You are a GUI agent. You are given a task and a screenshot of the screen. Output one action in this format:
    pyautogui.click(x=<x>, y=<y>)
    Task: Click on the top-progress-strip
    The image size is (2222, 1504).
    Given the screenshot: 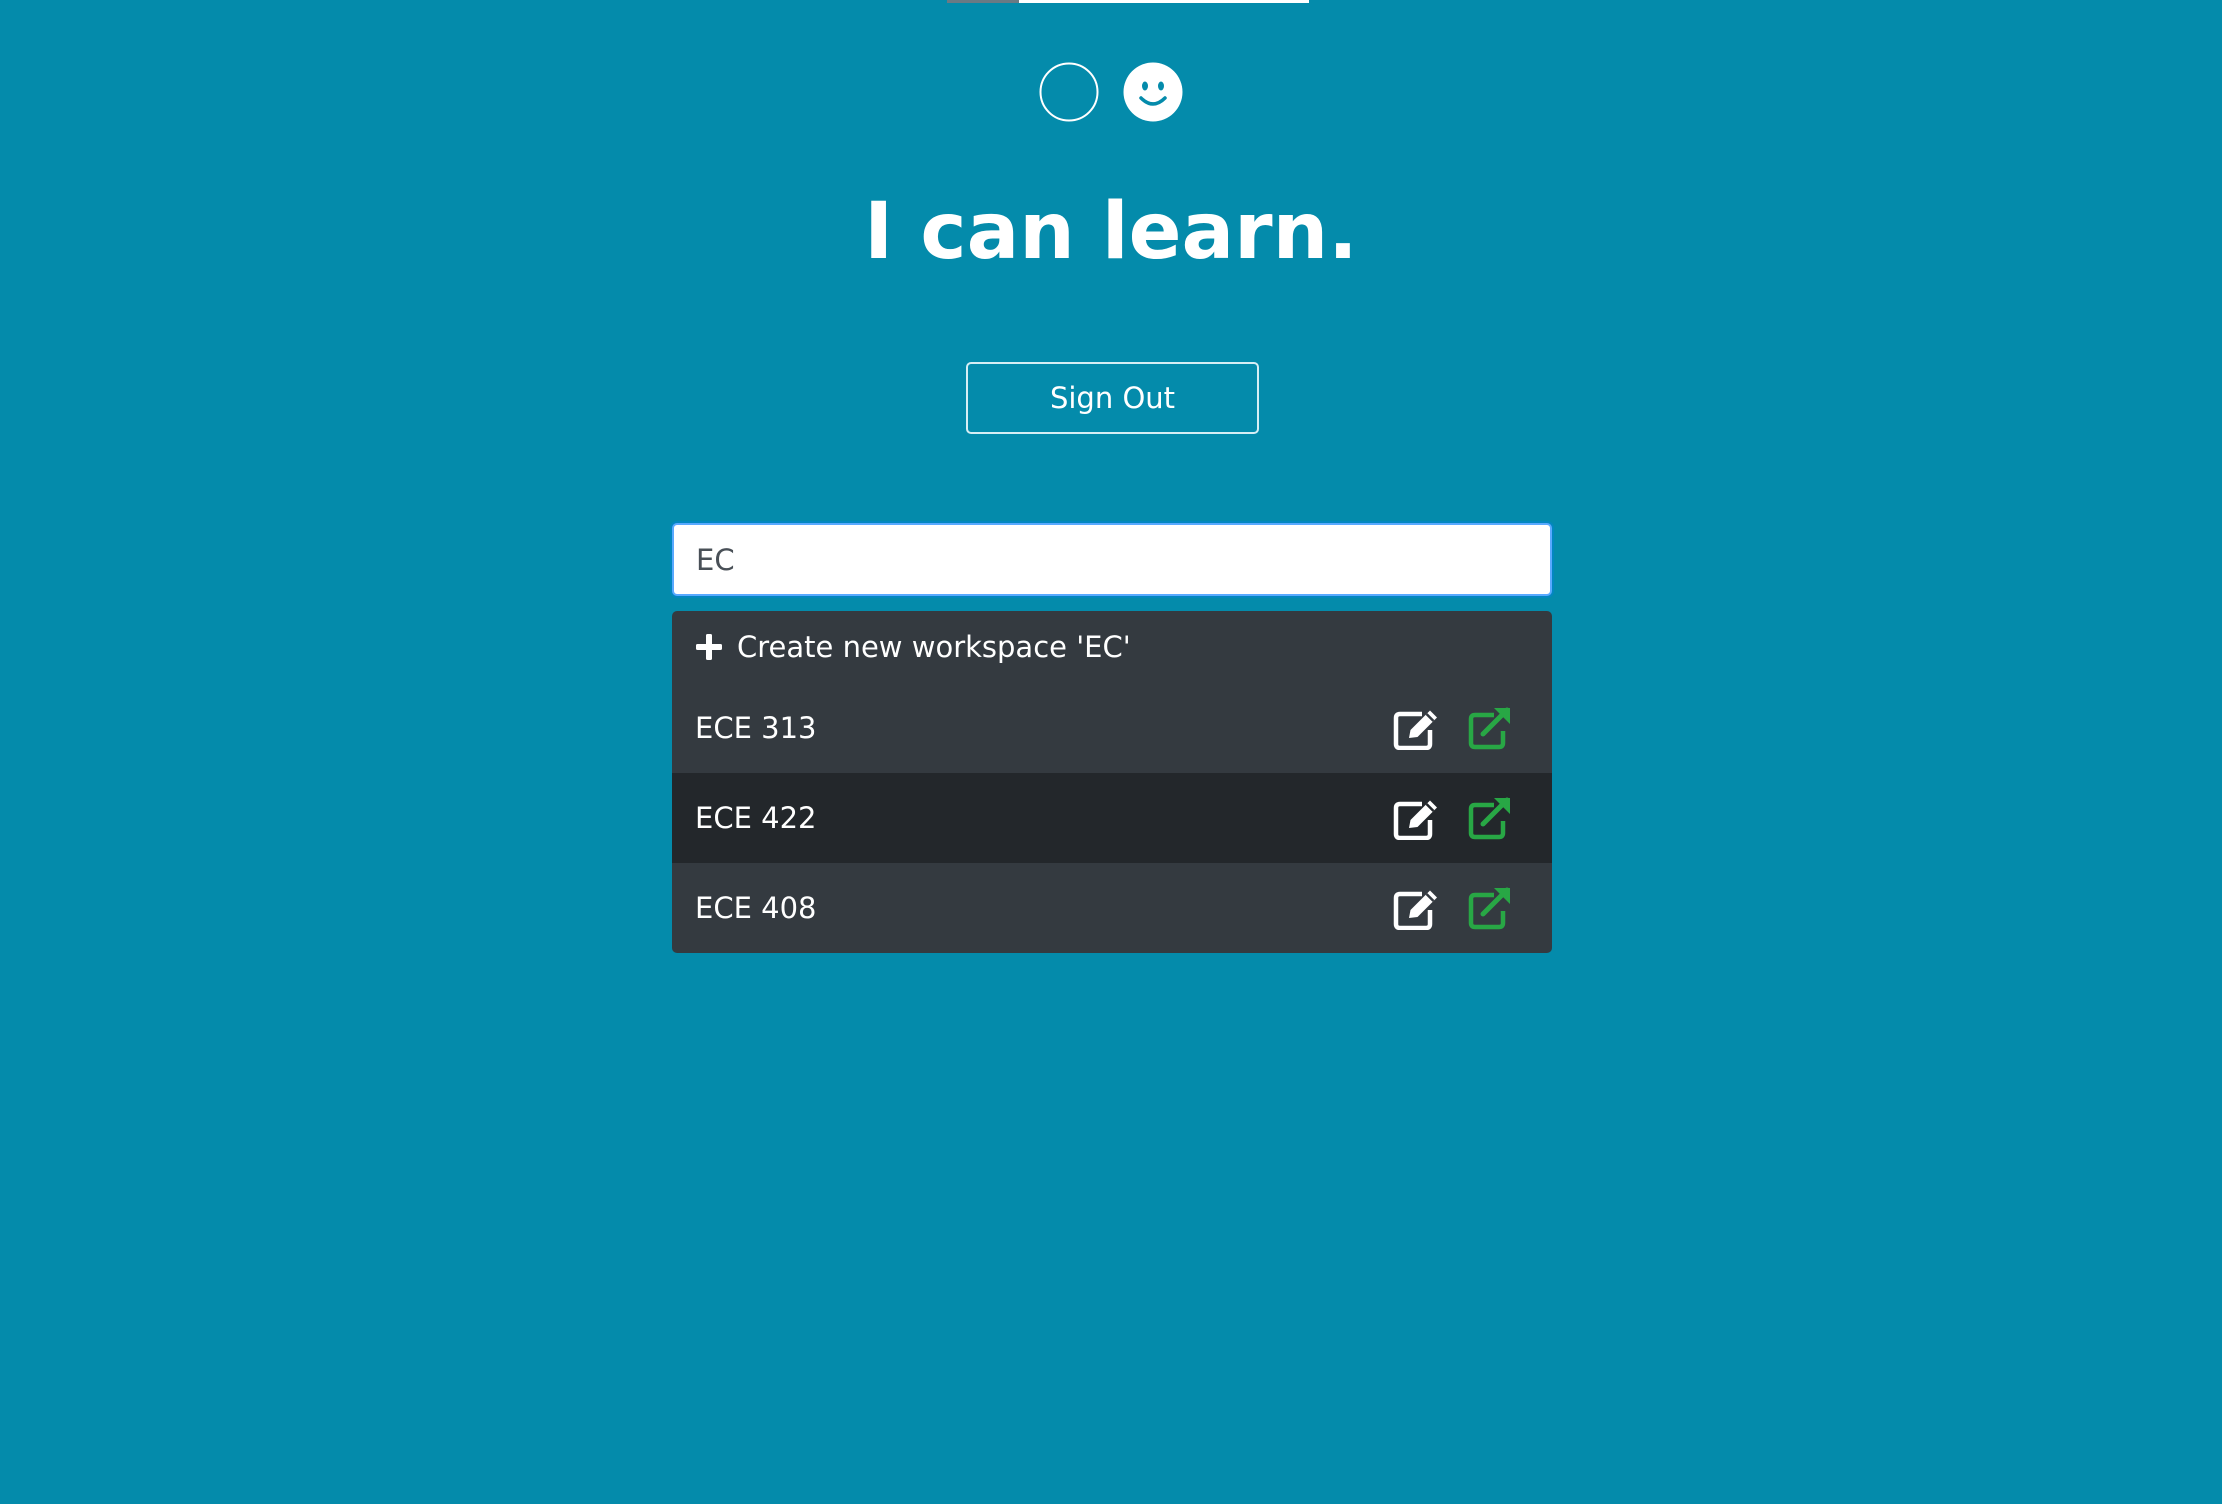 What is the action you would take?
    pyautogui.click(x=1128, y=1)
    